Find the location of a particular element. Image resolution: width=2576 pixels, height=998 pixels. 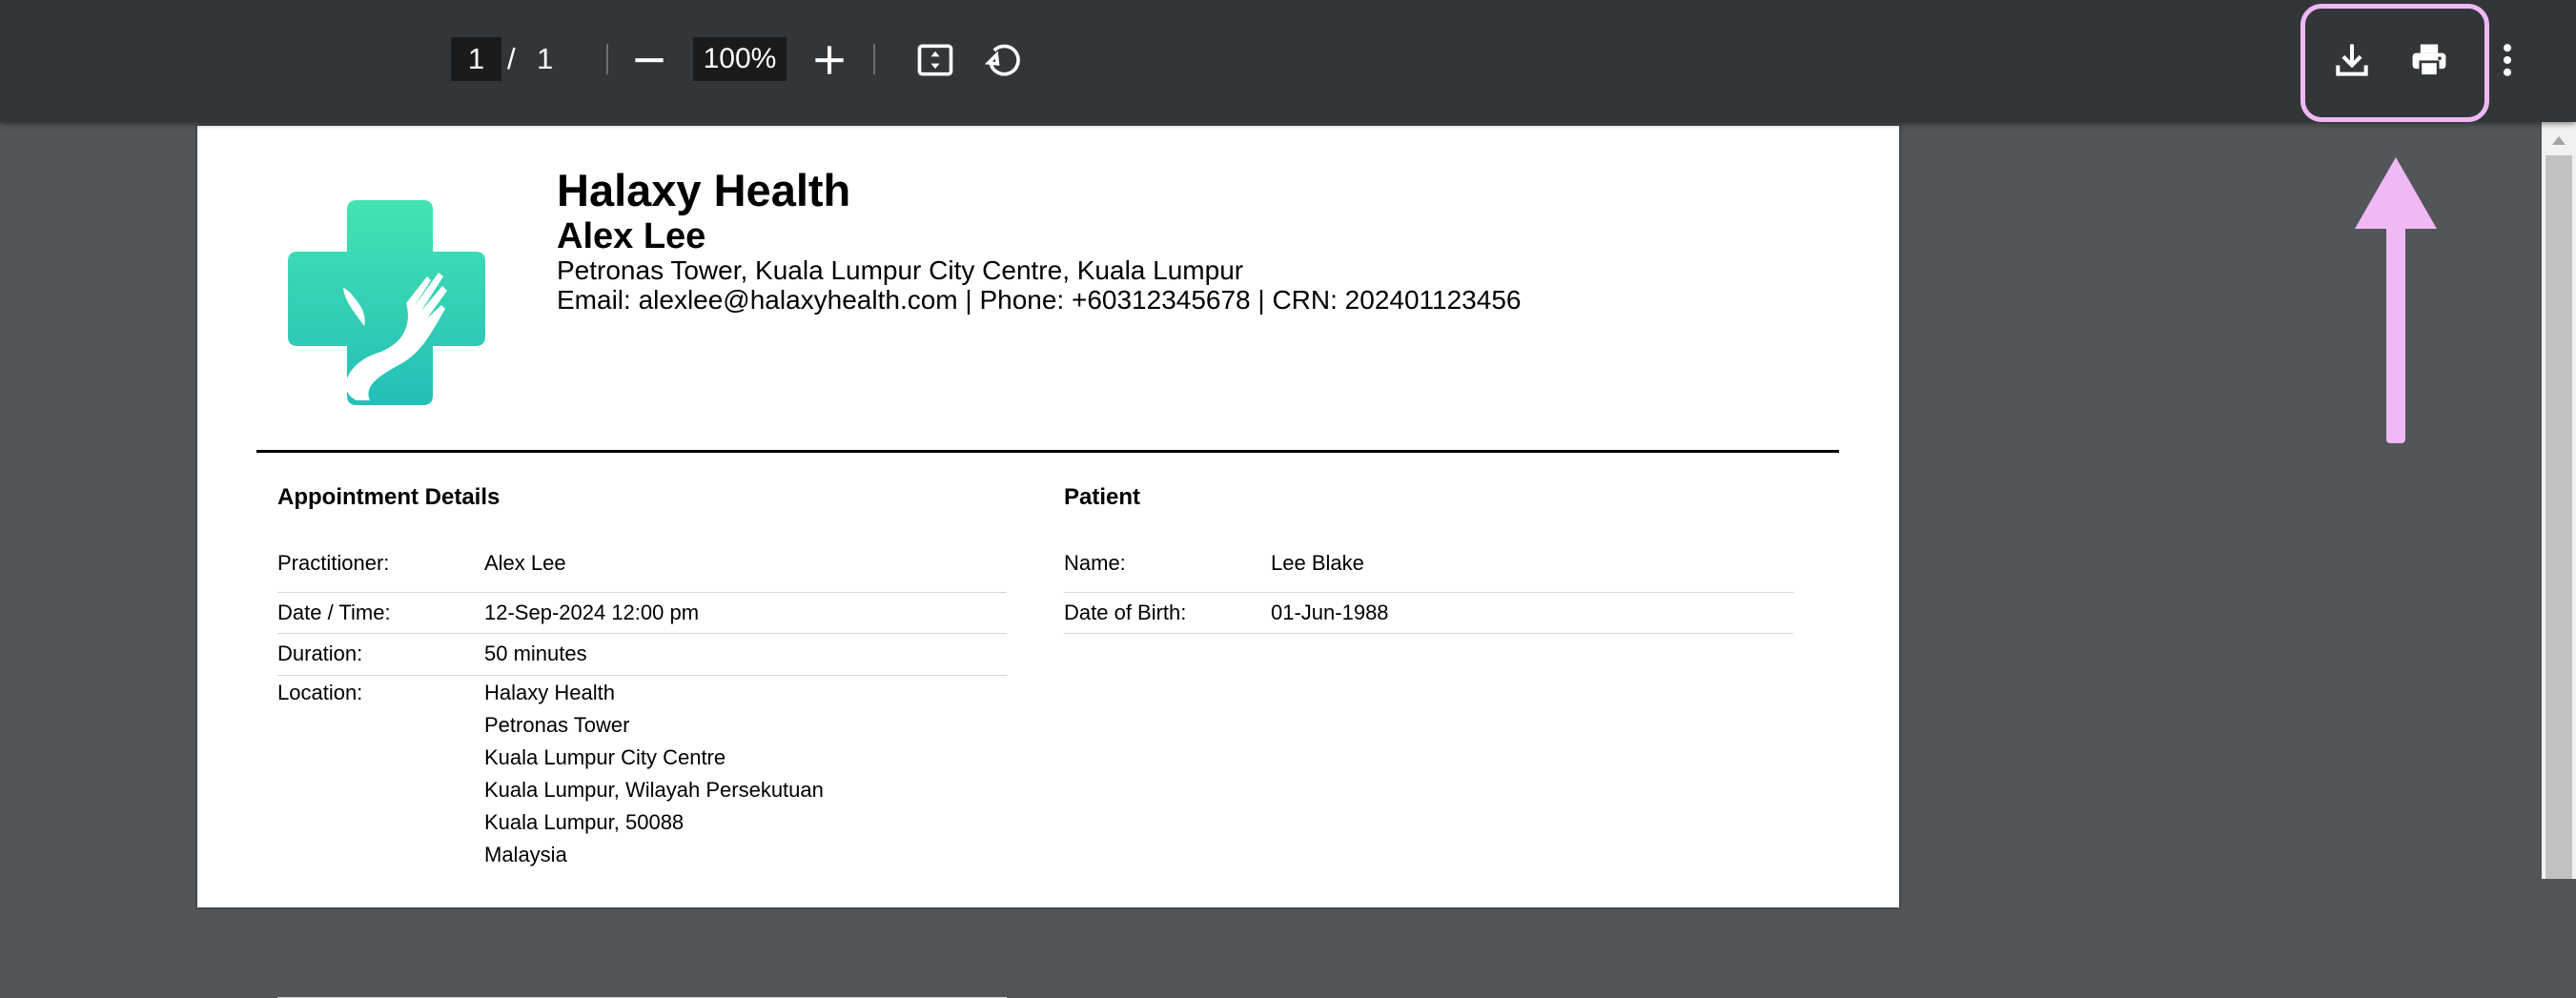

appointment-details-heading: Appointment Details is located at coordinates (389, 497).